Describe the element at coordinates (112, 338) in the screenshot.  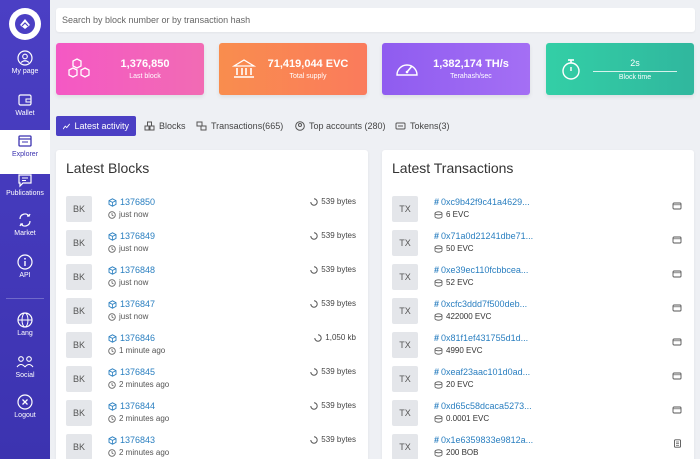
I see `cube-icon` at that location.